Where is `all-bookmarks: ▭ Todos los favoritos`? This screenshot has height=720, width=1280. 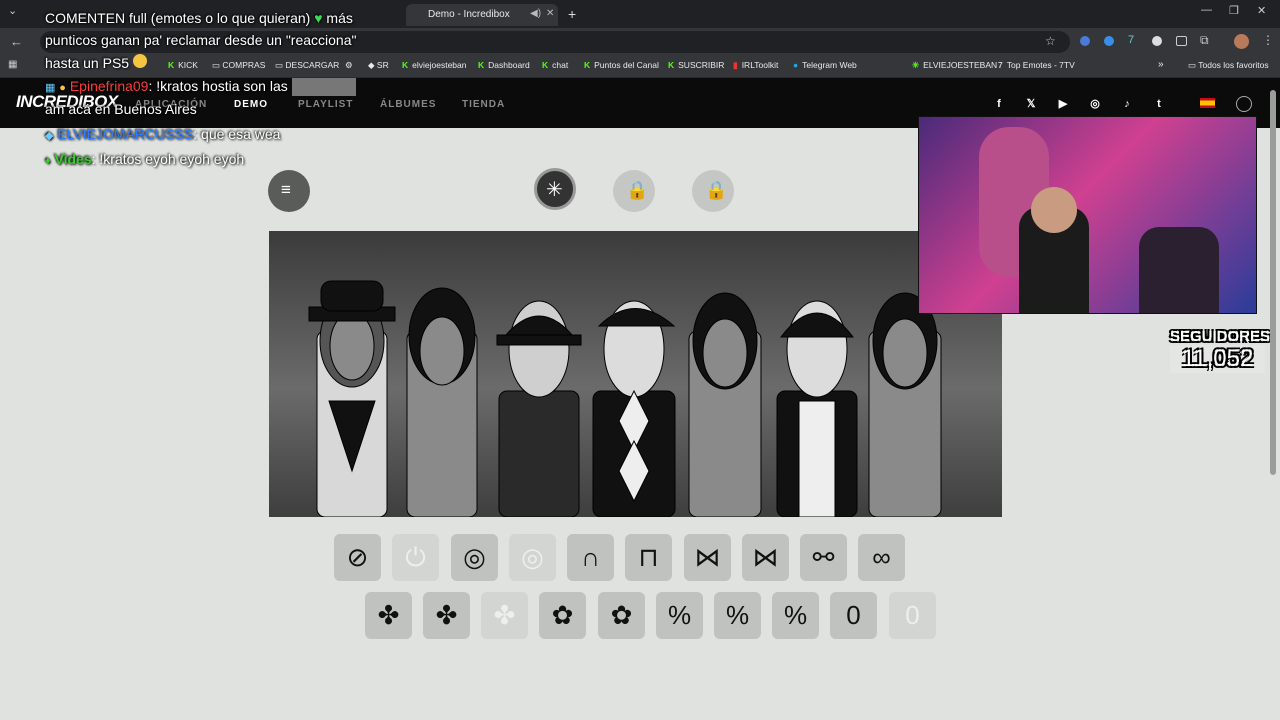 all-bookmarks: ▭ Todos los favoritos is located at coordinates (1228, 65).